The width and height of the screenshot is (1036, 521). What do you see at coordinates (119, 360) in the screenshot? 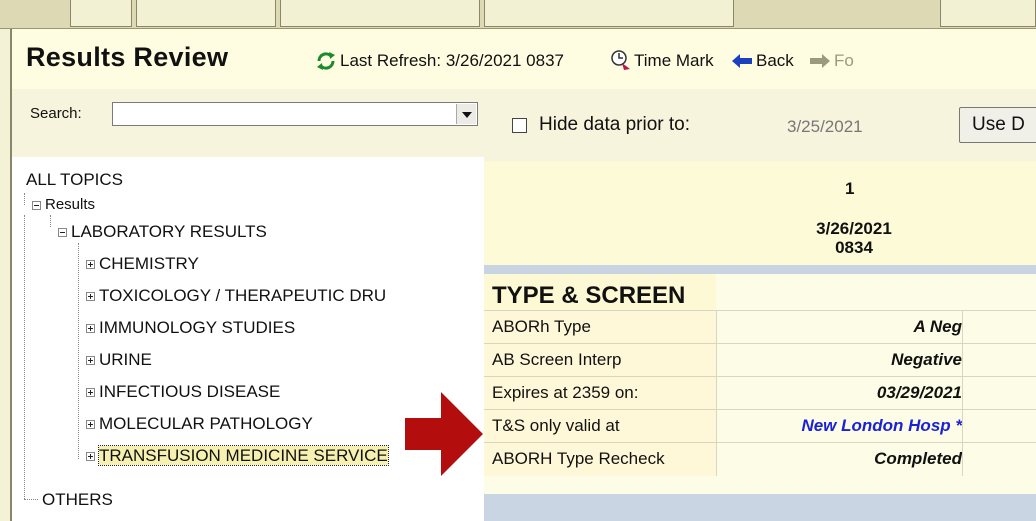
I see `tree-node-urine: URINE` at bounding box center [119, 360].